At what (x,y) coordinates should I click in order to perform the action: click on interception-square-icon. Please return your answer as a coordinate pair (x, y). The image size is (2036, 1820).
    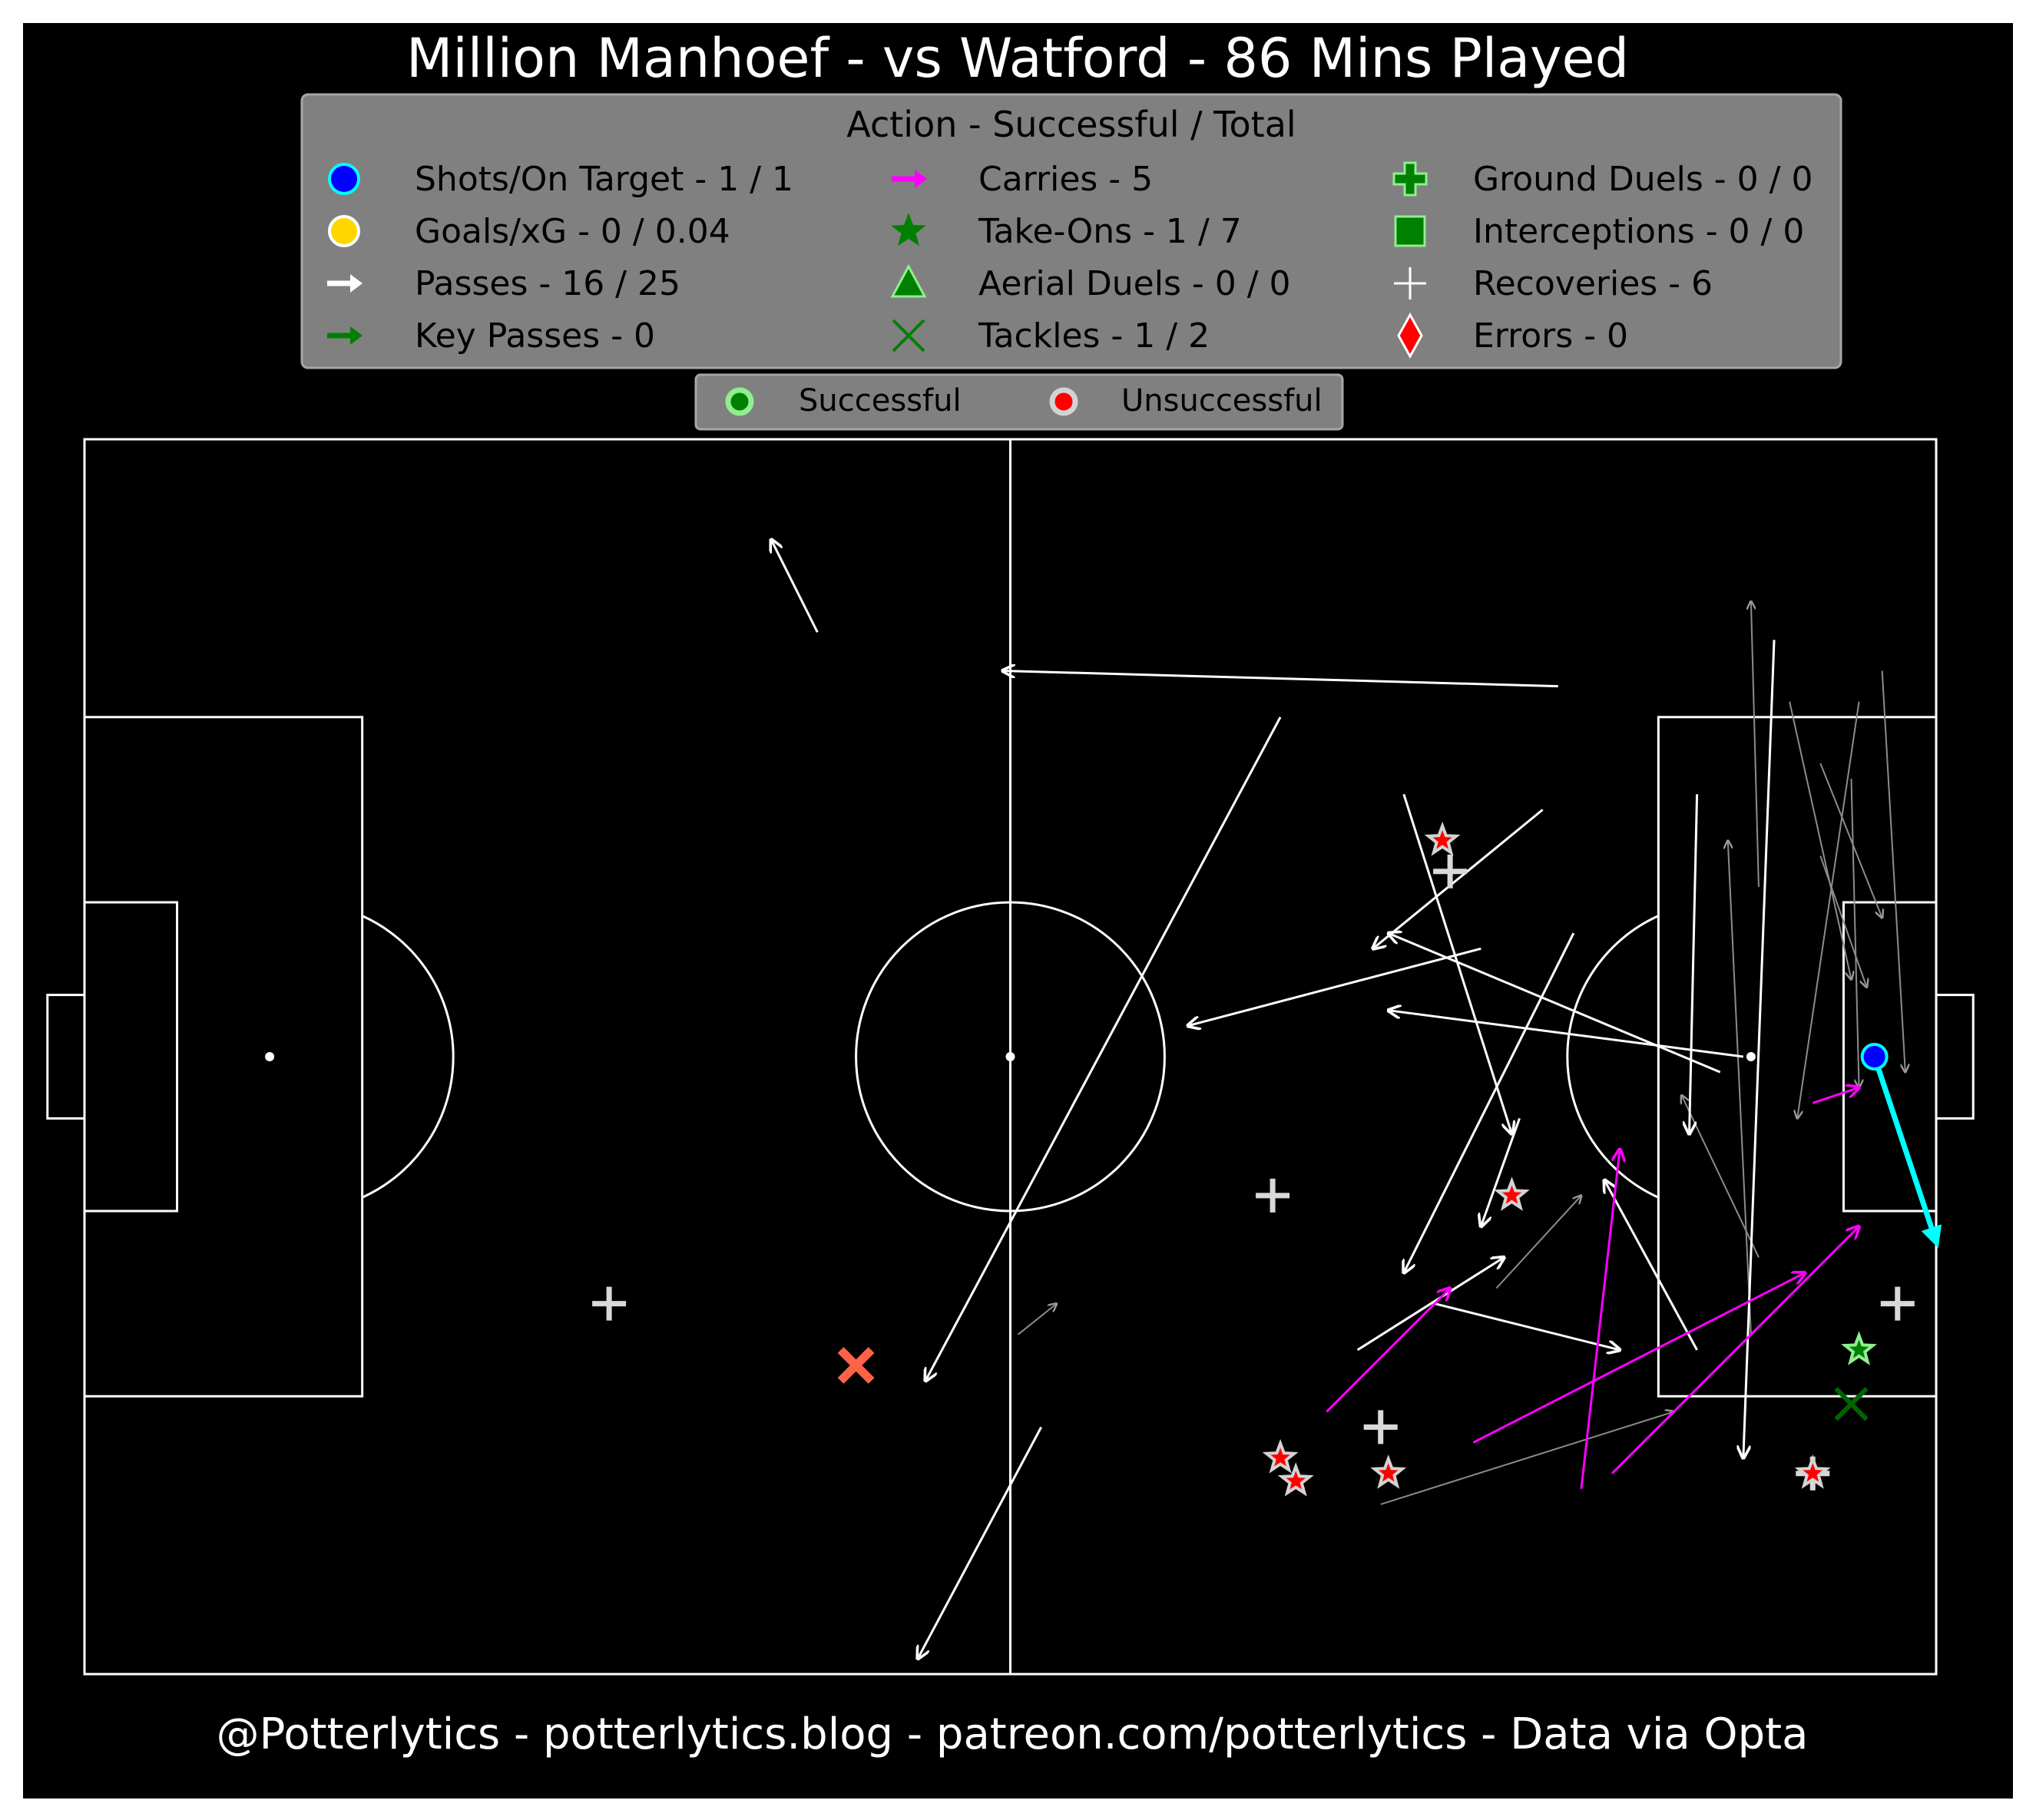
    Looking at the image, I should click on (1410, 231).